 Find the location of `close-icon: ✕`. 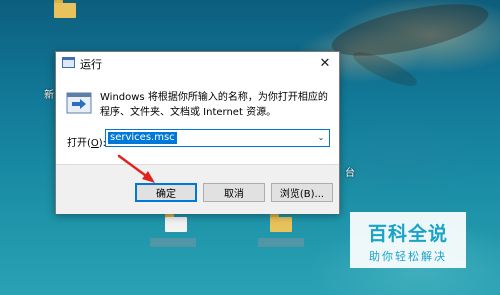

close-icon: ✕ is located at coordinates (325, 63).